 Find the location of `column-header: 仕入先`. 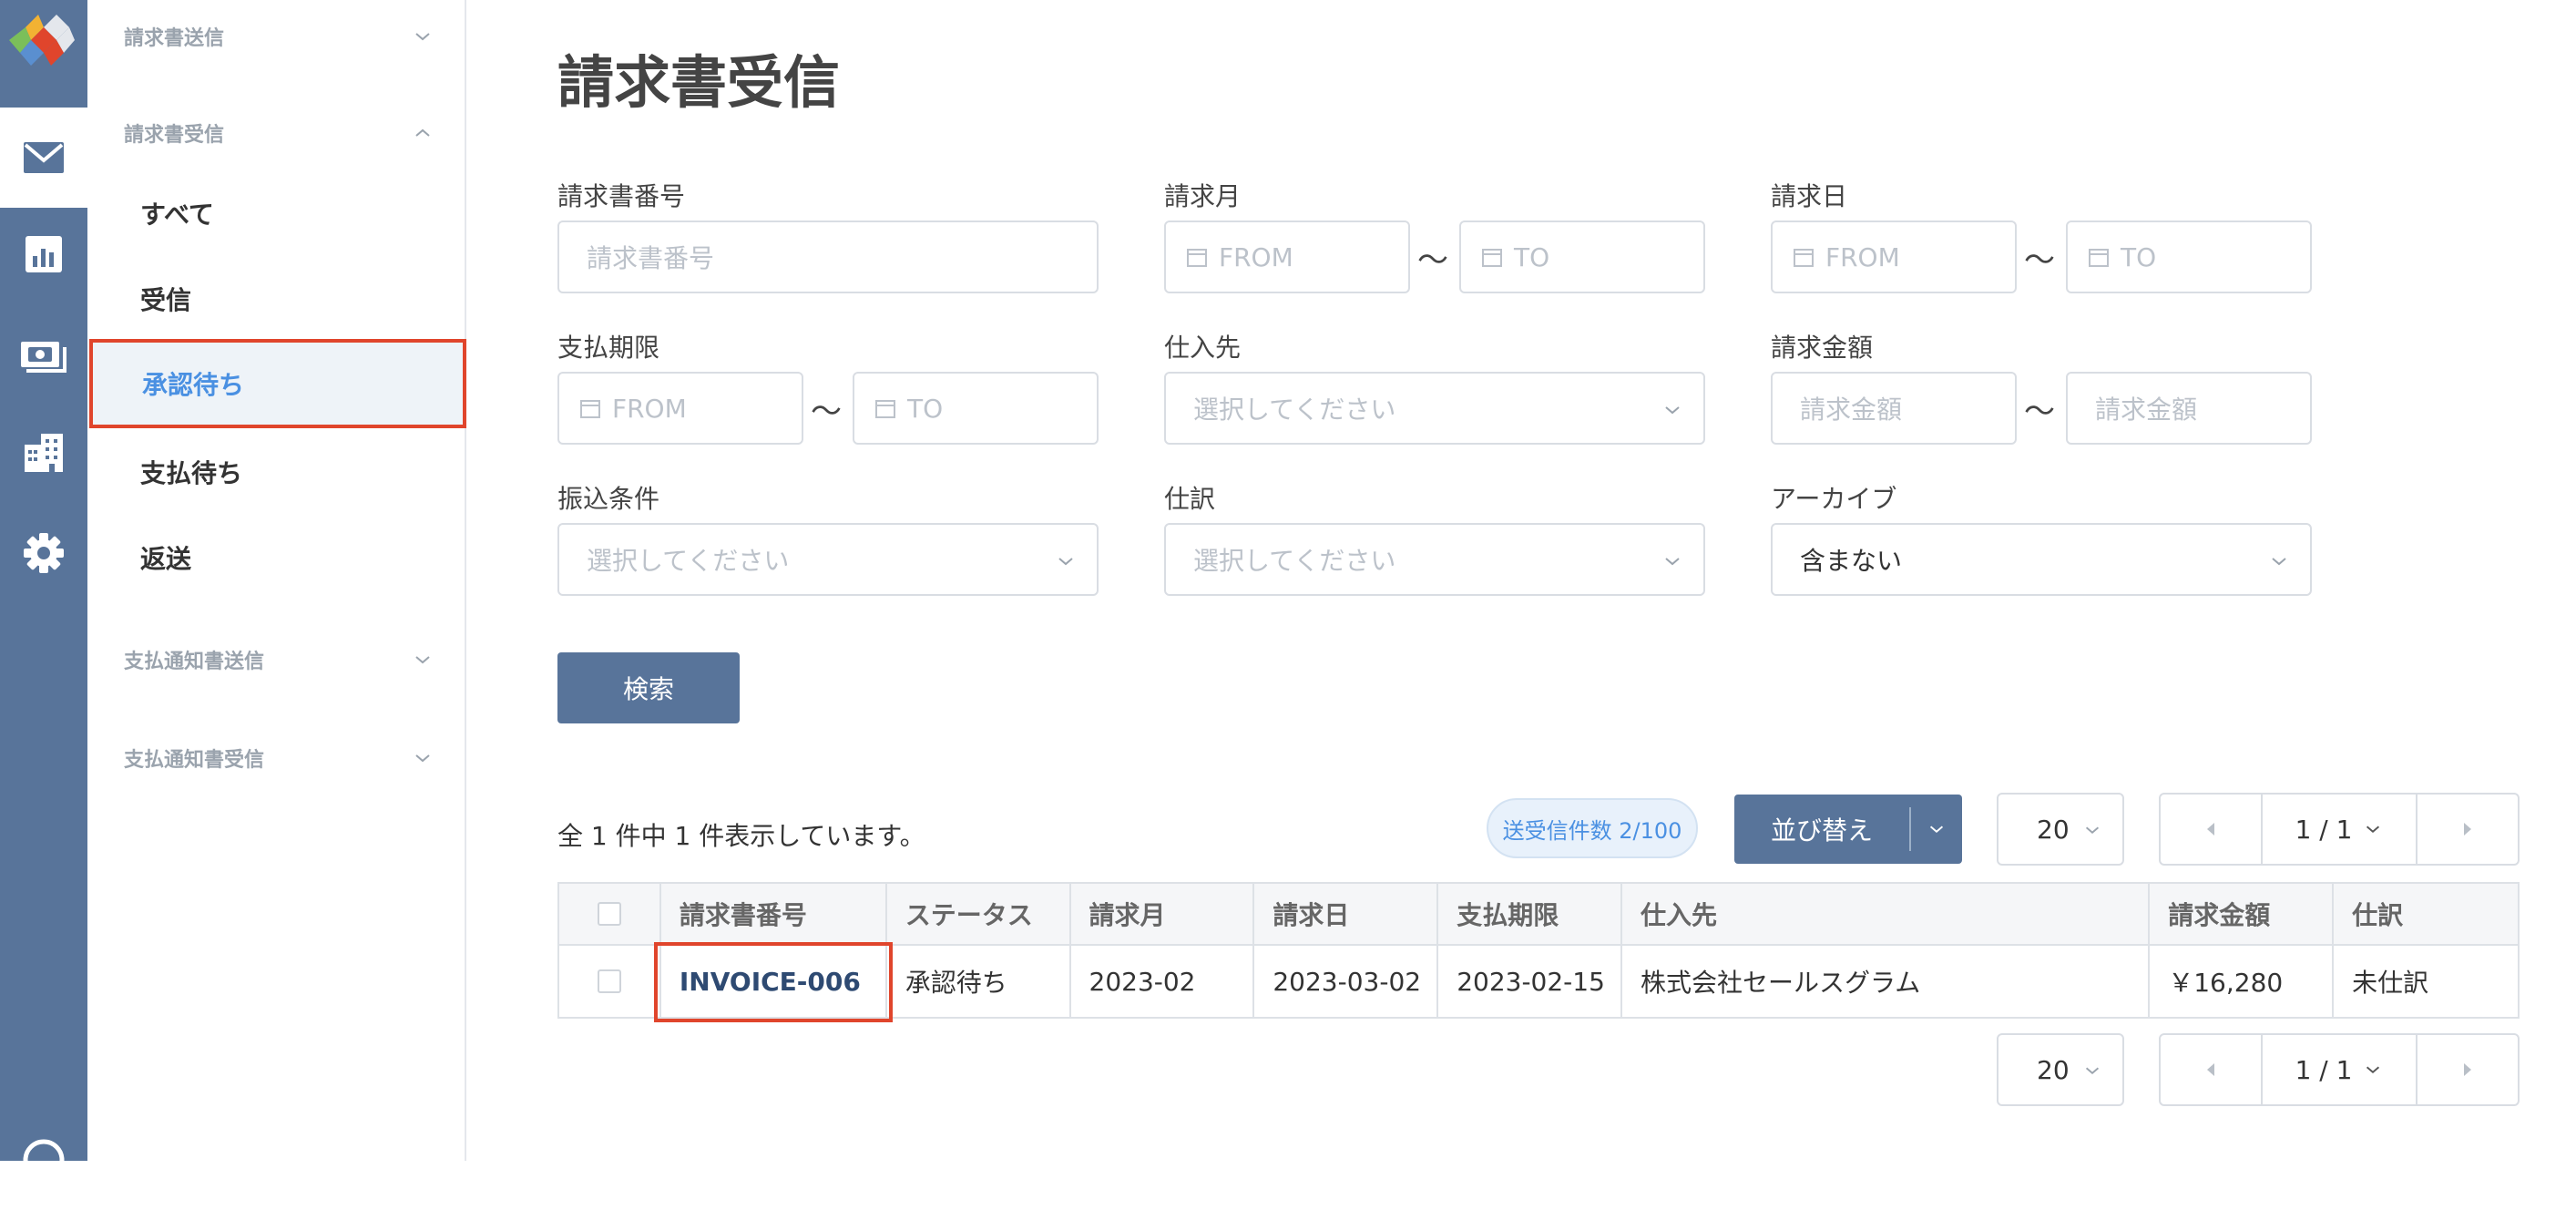

column-header: 仕入先 is located at coordinates (1885, 914).